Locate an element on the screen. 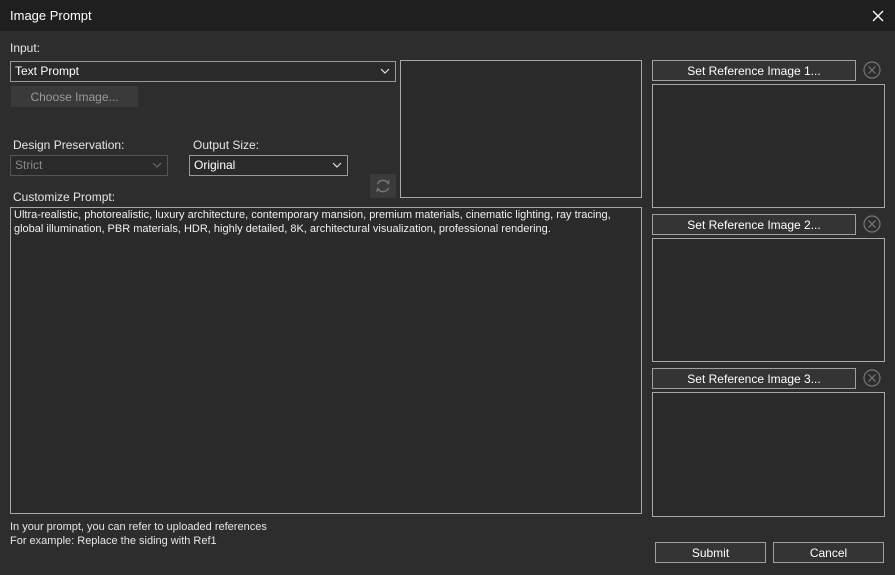  clear-reference-2-button is located at coordinates (872, 224).